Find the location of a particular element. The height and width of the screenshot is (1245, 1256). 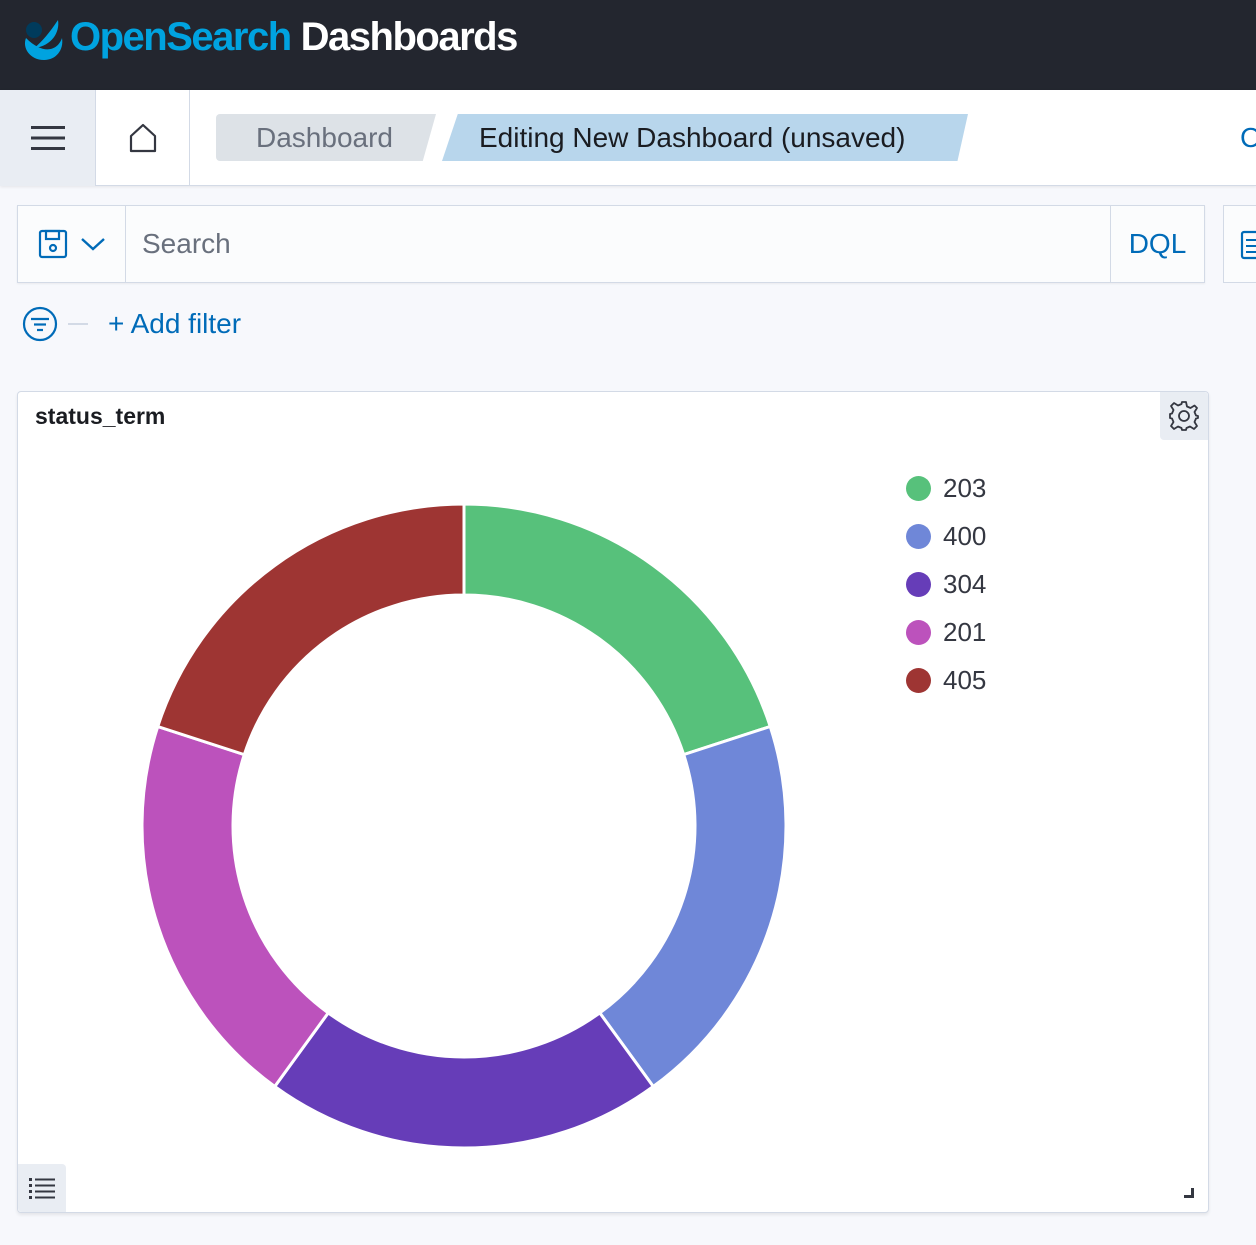

legend-item-203: 203 is located at coordinates (946, 488).